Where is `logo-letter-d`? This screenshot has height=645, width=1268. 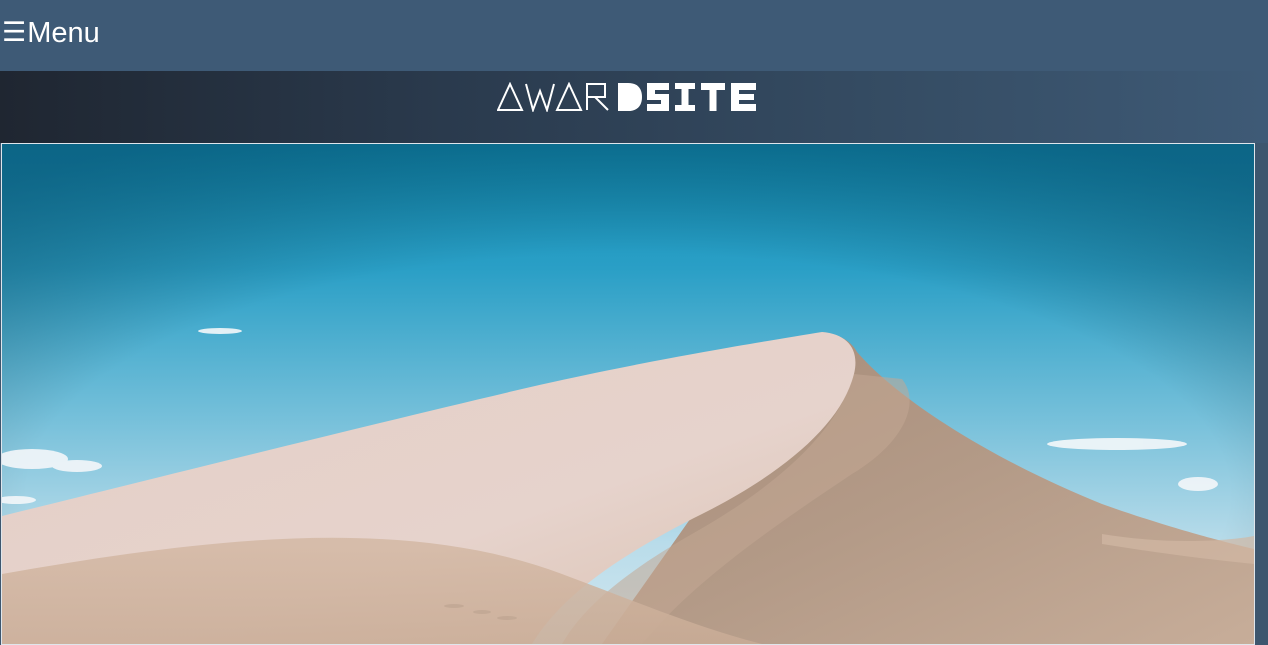
logo-letter-d is located at coordinates (630, 97).